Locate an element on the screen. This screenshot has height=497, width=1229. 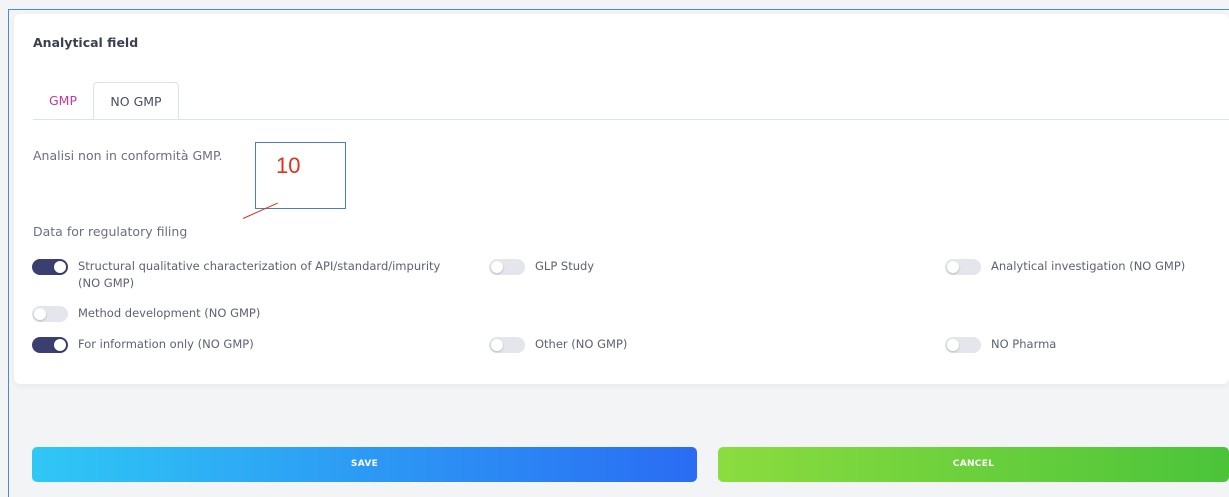
annotation-number: 10 is located at coordinates (288, 165).